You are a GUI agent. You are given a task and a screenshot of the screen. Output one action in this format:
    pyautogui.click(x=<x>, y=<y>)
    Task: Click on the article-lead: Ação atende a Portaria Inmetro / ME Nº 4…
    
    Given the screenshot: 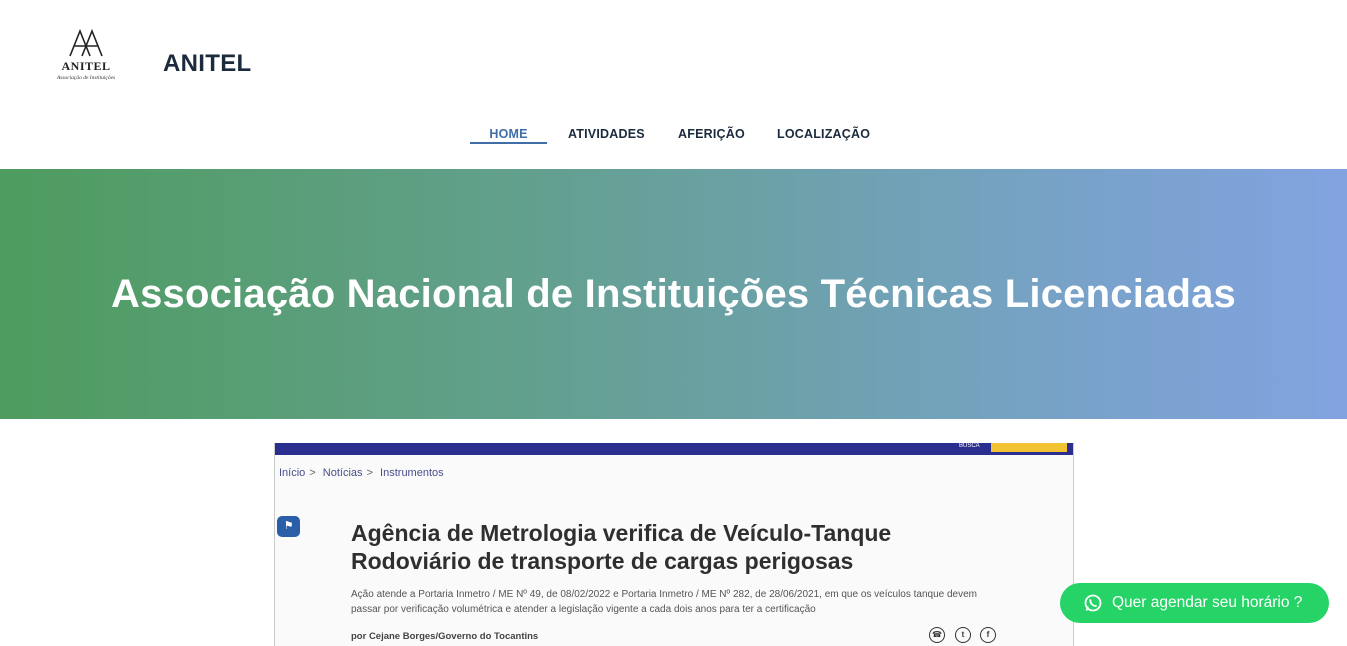 What is the action you would take?
    pyautogui.click(x=664, y=602)
    